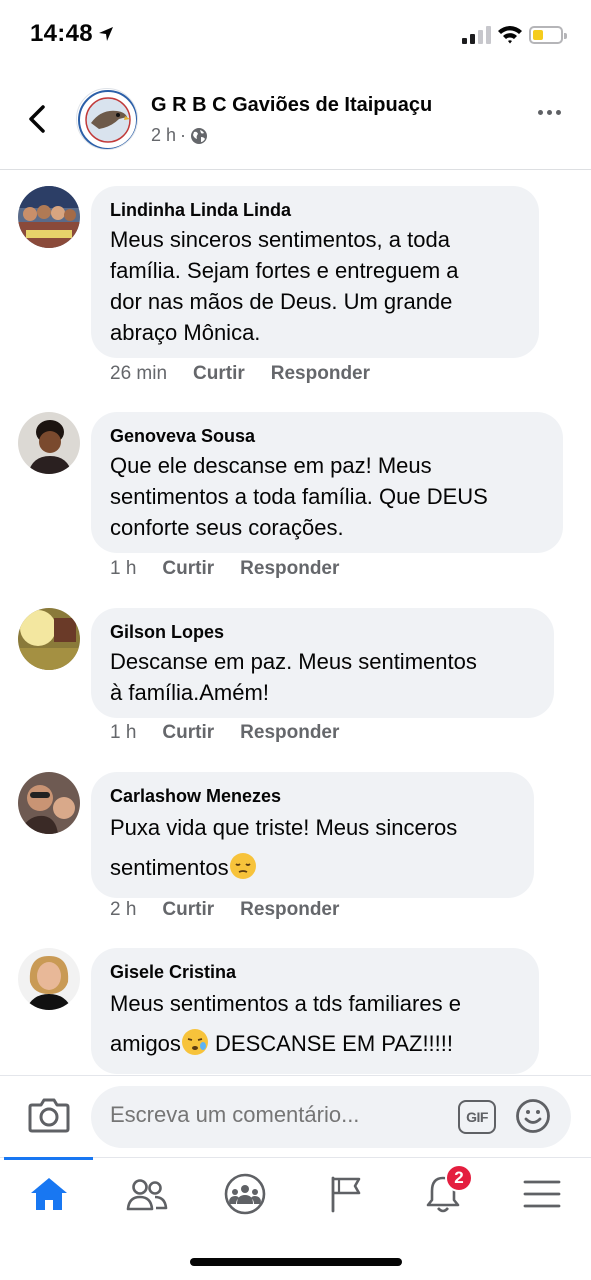  I want to click on comment-time: 2 h, so click(123, 909).